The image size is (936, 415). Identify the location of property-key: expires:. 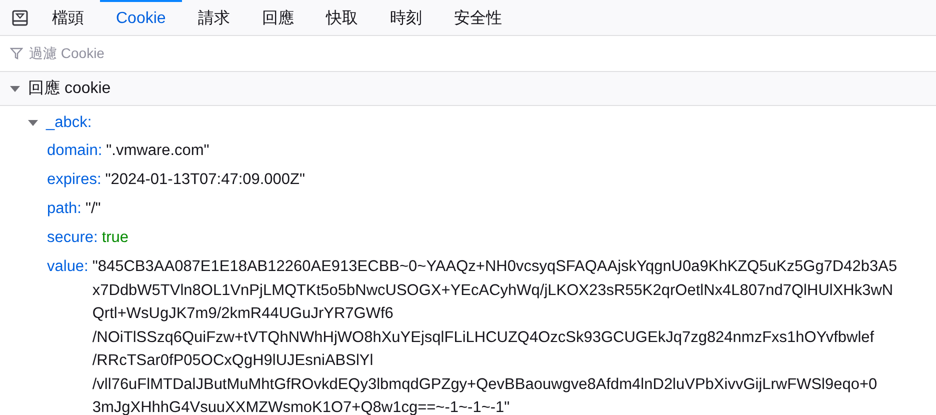
(74, 180).